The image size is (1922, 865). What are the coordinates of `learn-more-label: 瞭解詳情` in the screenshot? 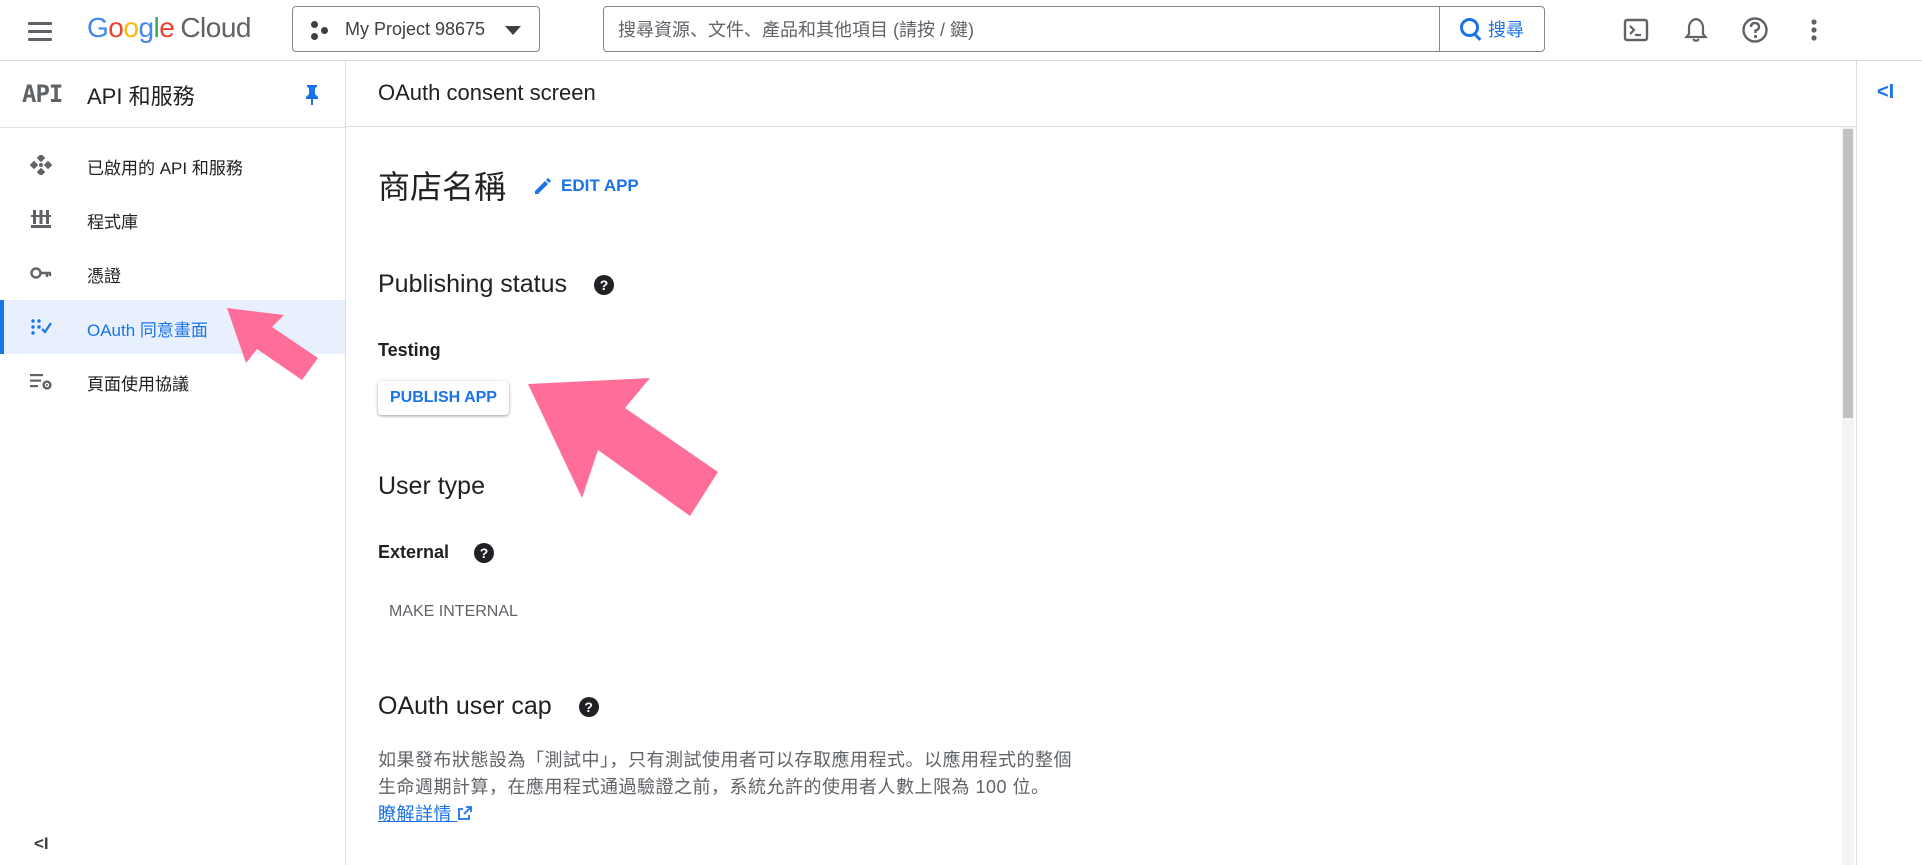 It's located at (415, 814).